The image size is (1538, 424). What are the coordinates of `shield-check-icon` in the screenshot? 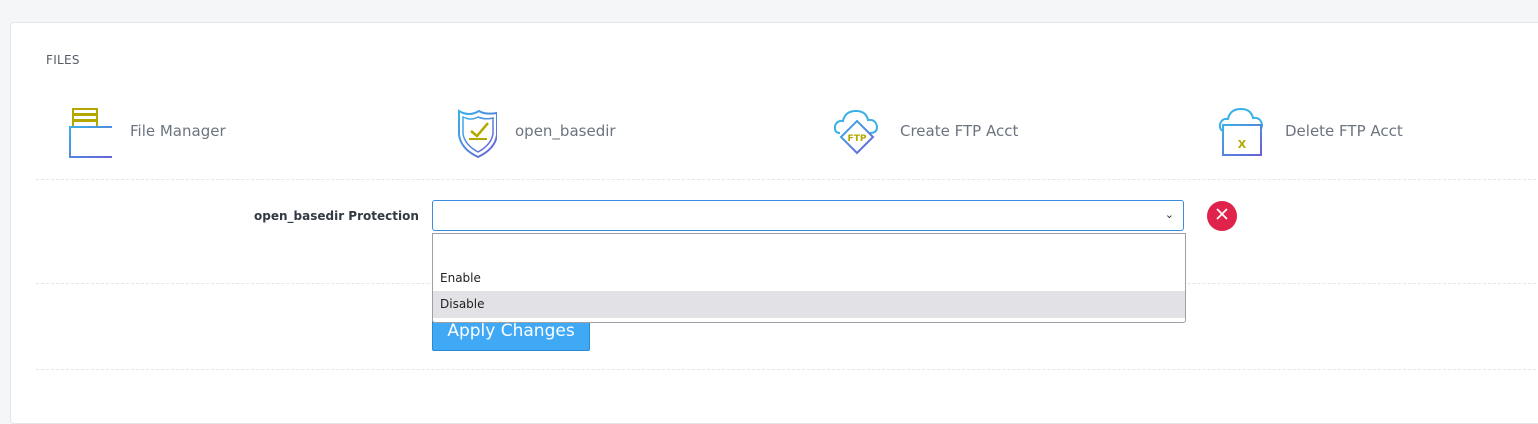 It's located at (469, 131).